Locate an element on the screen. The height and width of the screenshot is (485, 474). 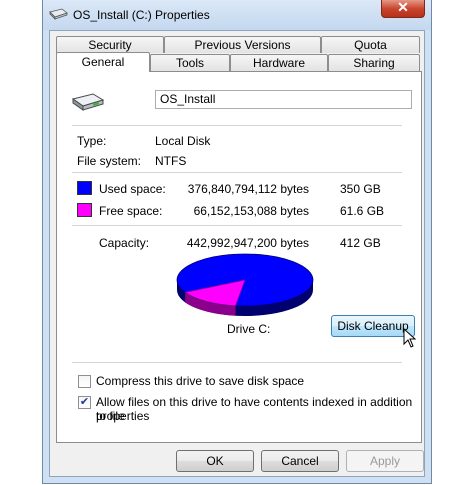
used-space-bytes: 376,840,794,112 bytes is located at coordinates (248, 189).